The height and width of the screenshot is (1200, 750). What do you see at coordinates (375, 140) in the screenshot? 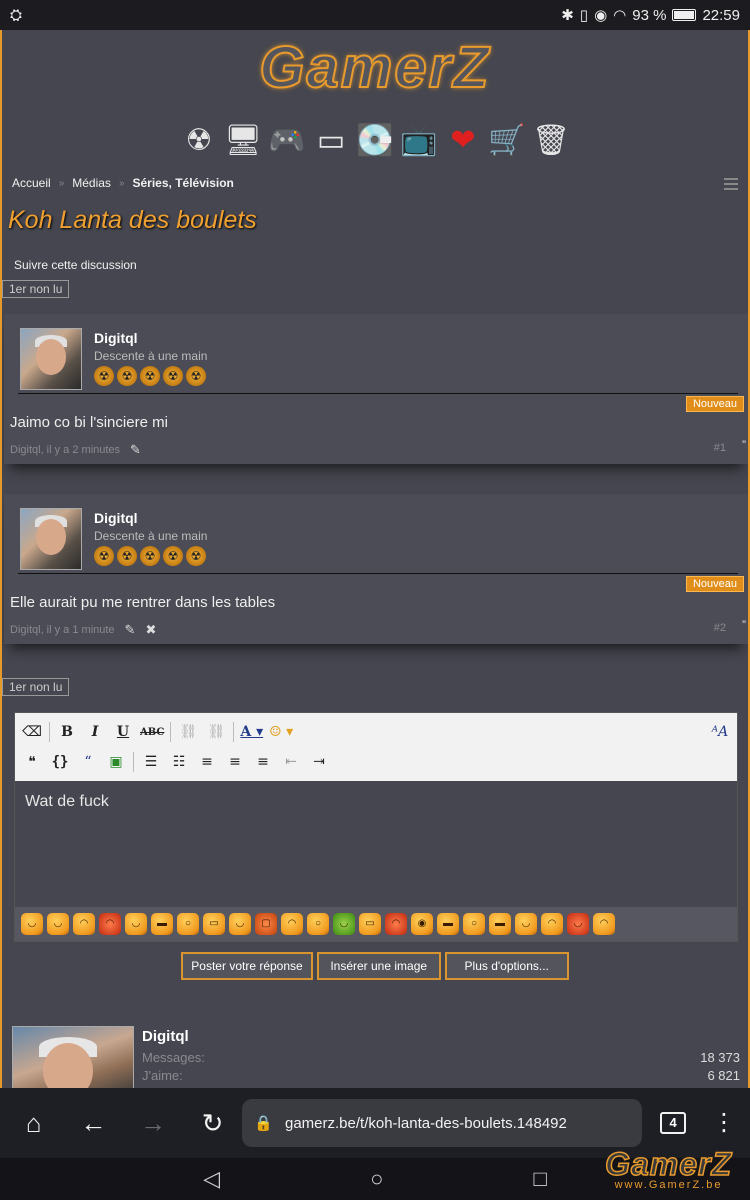
I see `hard-drive-icon: 💽` at bounding box center [375, 140].